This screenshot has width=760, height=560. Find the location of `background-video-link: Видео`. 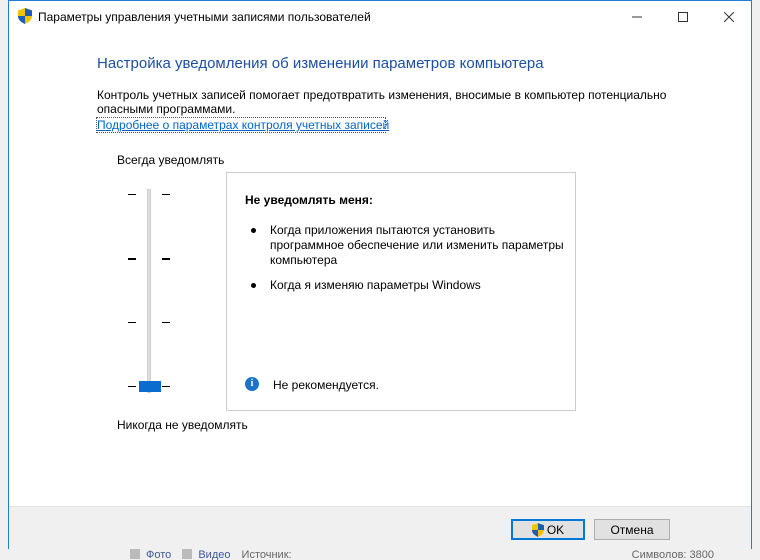

background-video-link: Видео is located at coordinates (214, 554).